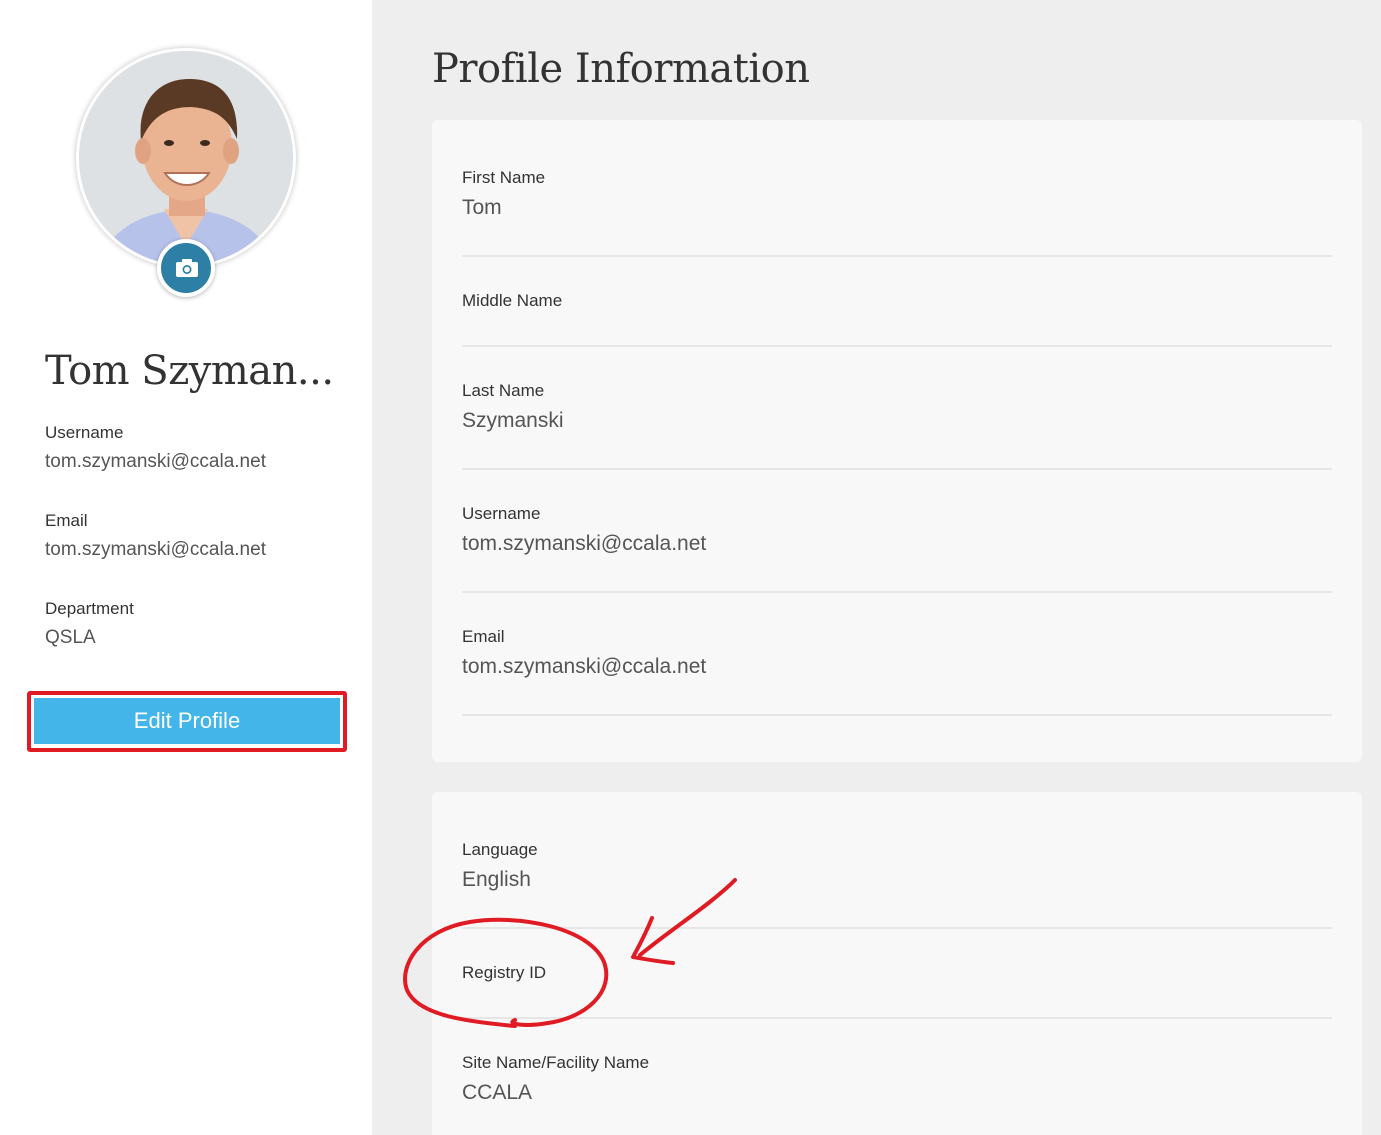 This screenshot has width=1381, height=1135. What do you see at coordinates (89, 608) in the screenshot?
I see `field-label: Department` at bounding box center [89, 608].